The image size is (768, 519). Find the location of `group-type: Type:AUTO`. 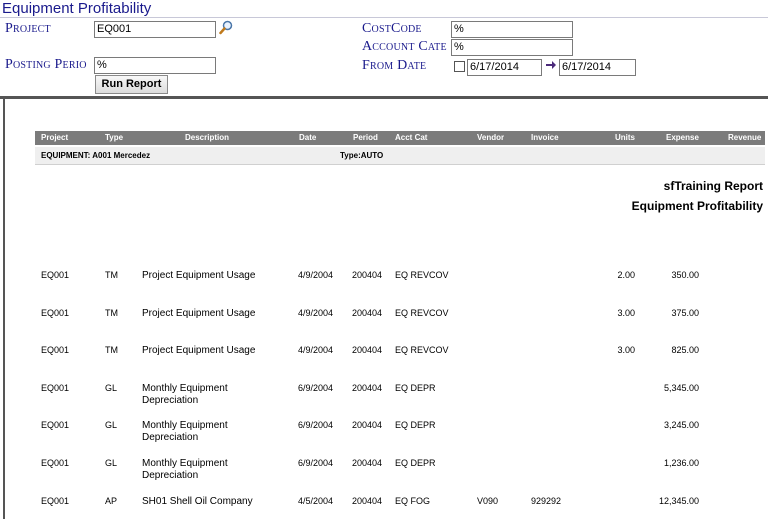

group-type: Type:AUTO is located at coordinates (362, 155).